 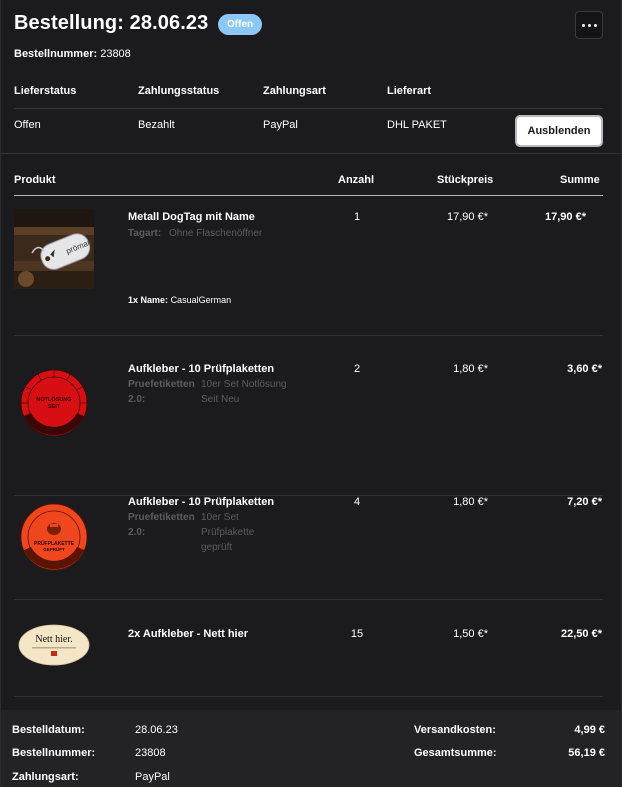 What do you see at coordinates (584, 502) in the screenshot?
I see `total-value: 7,20 €*` at bounding box center [584, 502].